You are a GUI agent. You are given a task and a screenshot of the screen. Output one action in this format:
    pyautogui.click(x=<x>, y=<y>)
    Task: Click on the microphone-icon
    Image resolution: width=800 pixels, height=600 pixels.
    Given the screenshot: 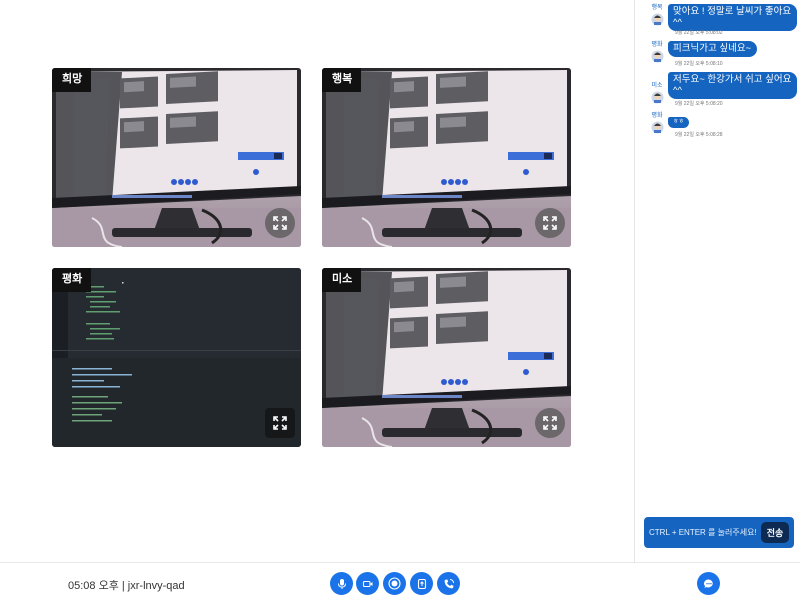 What is the action you would take?
    pyautogui.click(x=341, y=583)
    